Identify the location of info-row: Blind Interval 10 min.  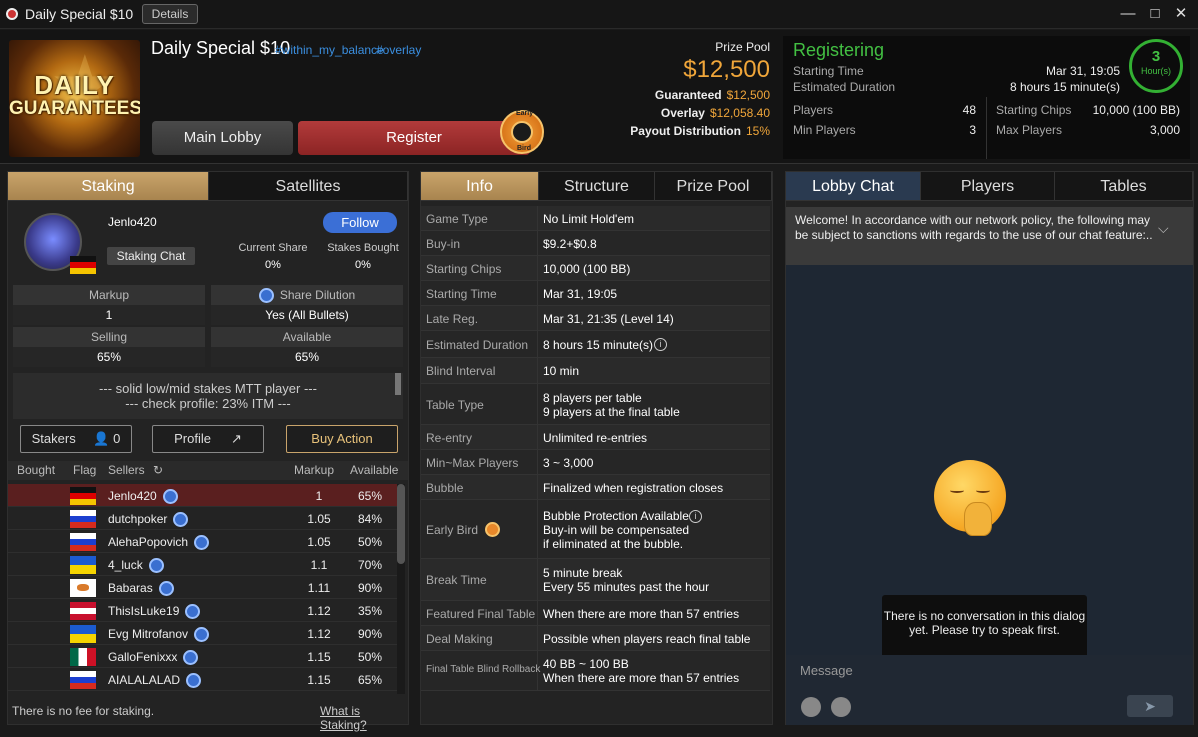
(595, 371).